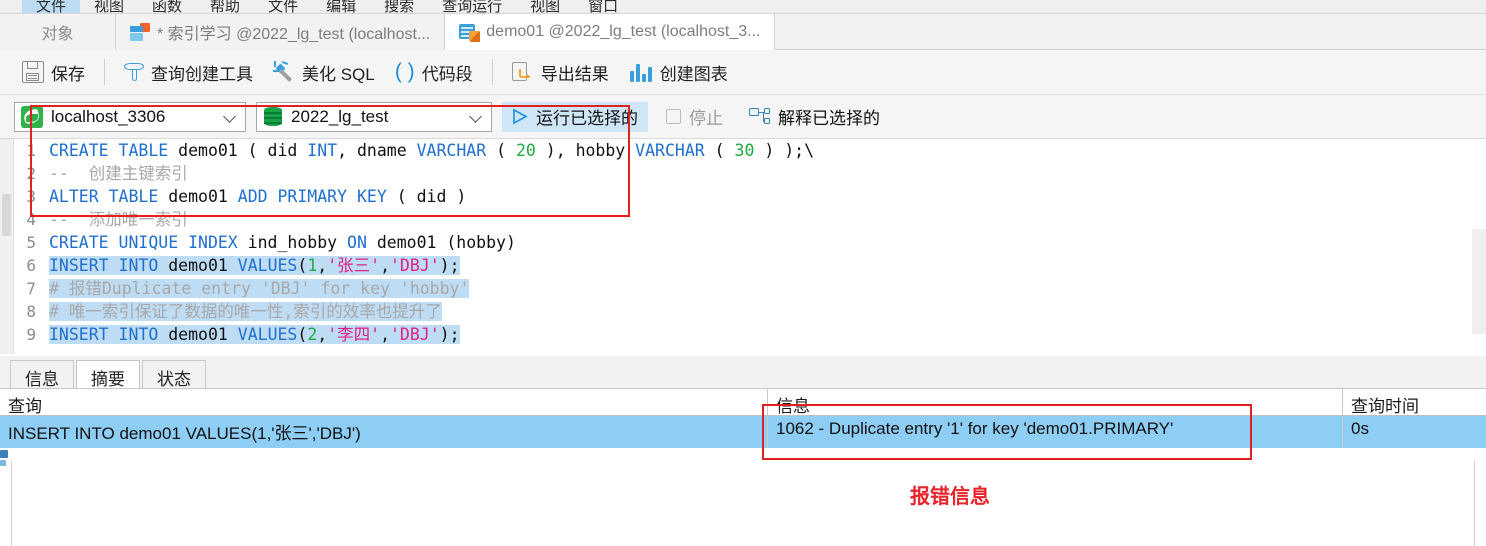  Describe the element at coordinates (404, 71) in the screenshot. I see `parentheses-icon: ( )` at that location.